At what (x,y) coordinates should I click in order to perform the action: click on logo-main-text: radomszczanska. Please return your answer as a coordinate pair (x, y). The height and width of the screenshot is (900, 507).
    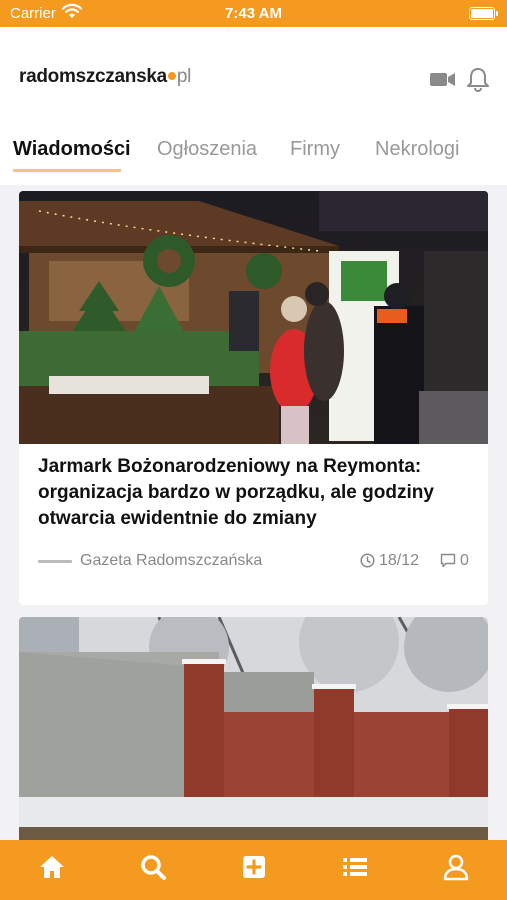
    Looking at the image, I should click on (93, 76).